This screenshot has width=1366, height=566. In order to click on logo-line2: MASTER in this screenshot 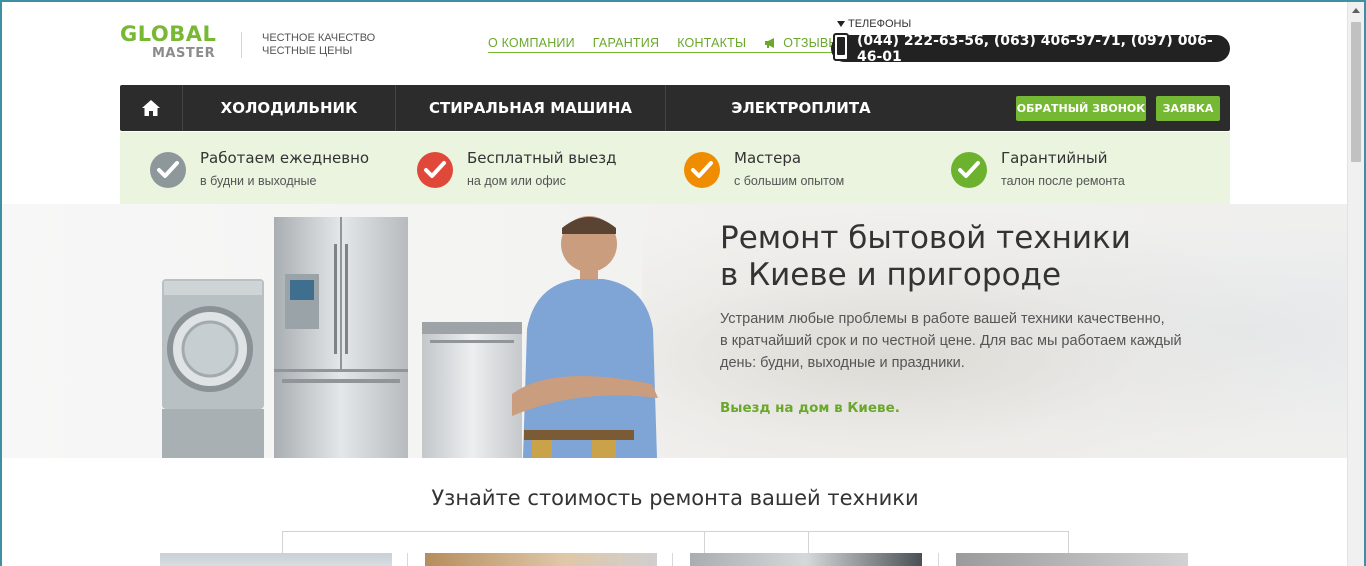, I will do `click(184, 53)`.